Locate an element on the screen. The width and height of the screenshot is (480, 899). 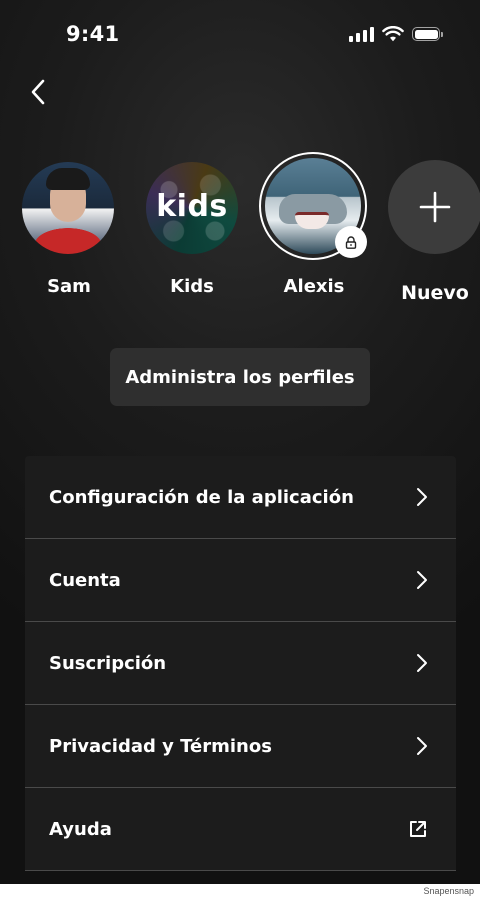
add-profile-circle is located at coordinates (434, 207).